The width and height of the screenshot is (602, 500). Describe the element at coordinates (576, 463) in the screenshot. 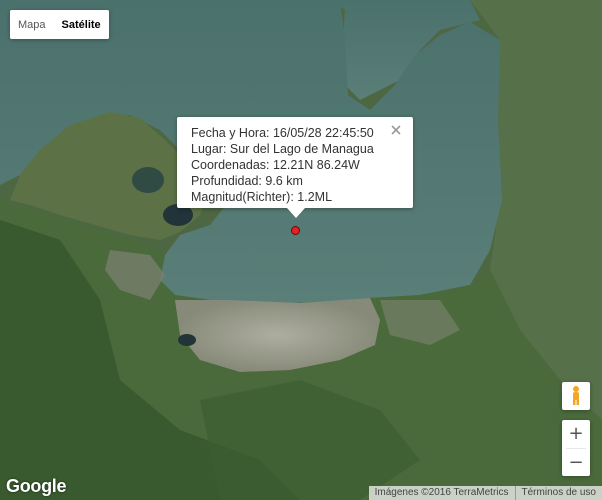

I see `zoom-out-button: −` at that location.